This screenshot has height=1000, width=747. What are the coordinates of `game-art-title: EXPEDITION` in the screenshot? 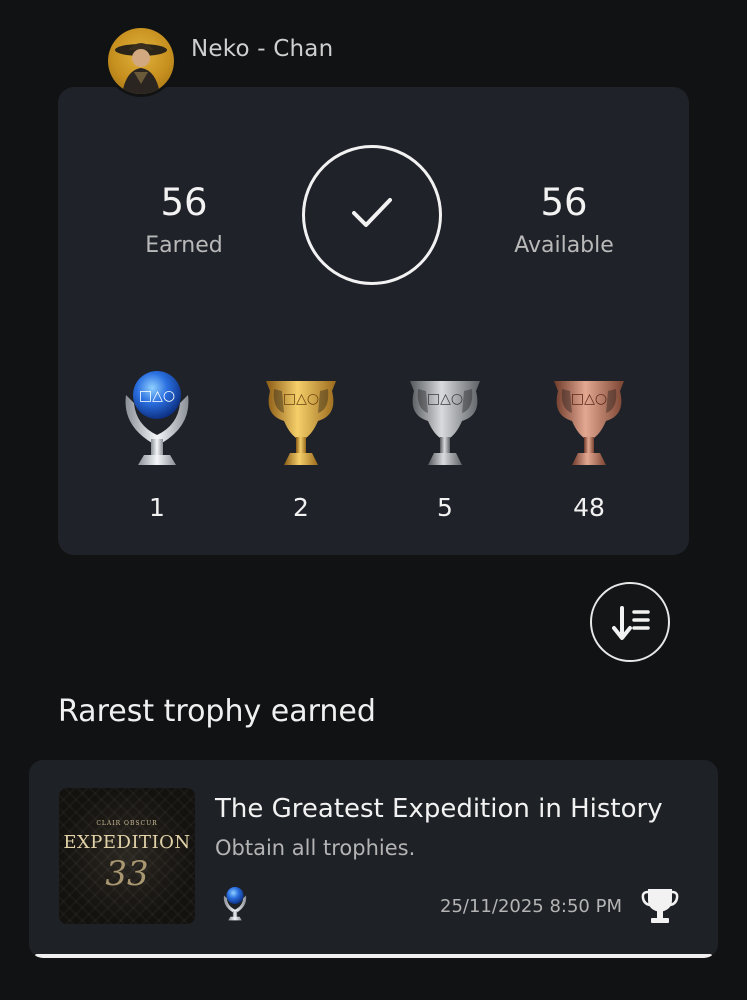 It's located at (127, 842).